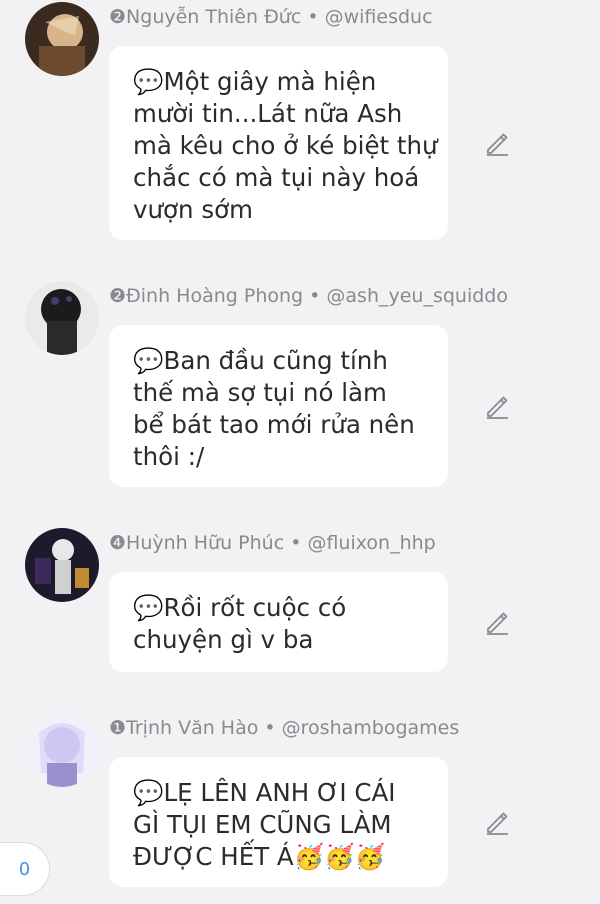 The image size is (600, 904). Describe the element at coordinates (240, 607) in the screenshot. I see `message-line: 💬Rồi rốt cuộc có` at that location.